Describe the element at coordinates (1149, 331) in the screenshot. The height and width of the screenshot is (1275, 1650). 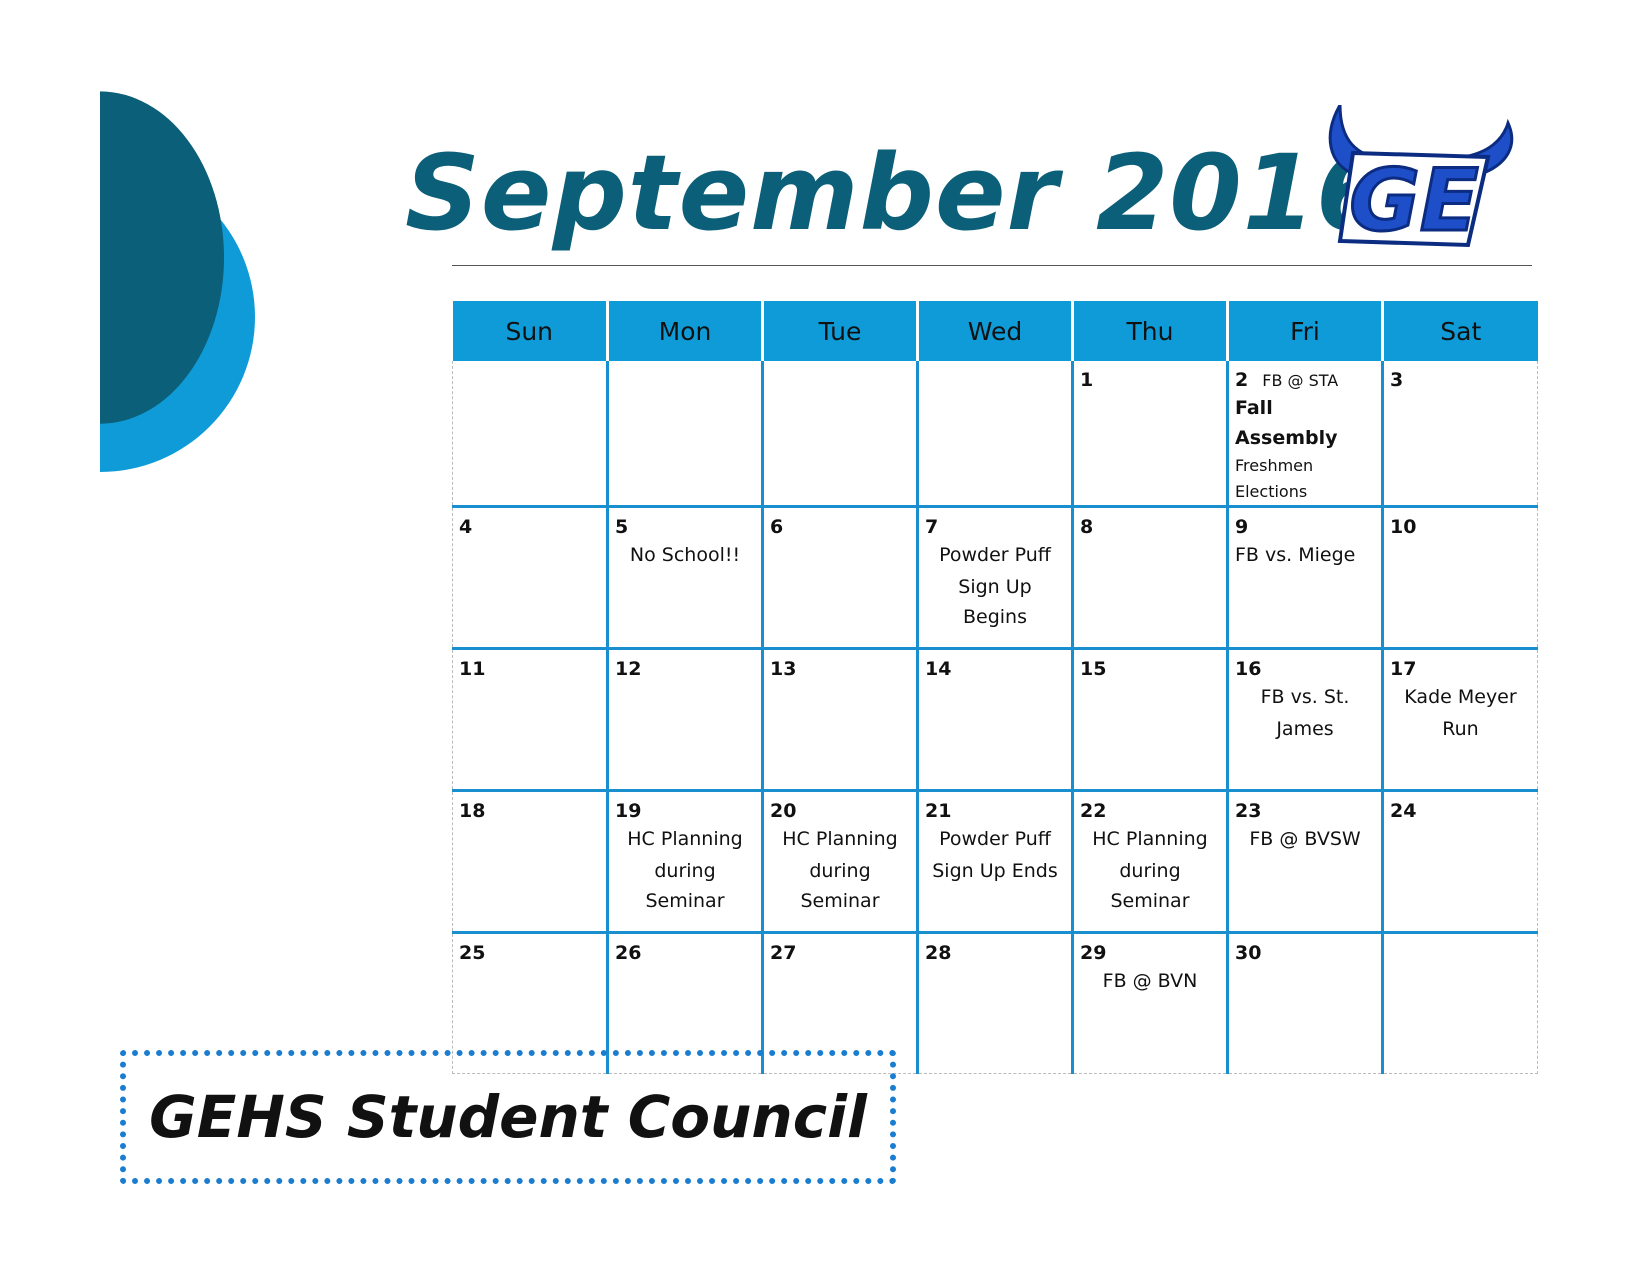
I see `weekday-header: Thu` at that location.